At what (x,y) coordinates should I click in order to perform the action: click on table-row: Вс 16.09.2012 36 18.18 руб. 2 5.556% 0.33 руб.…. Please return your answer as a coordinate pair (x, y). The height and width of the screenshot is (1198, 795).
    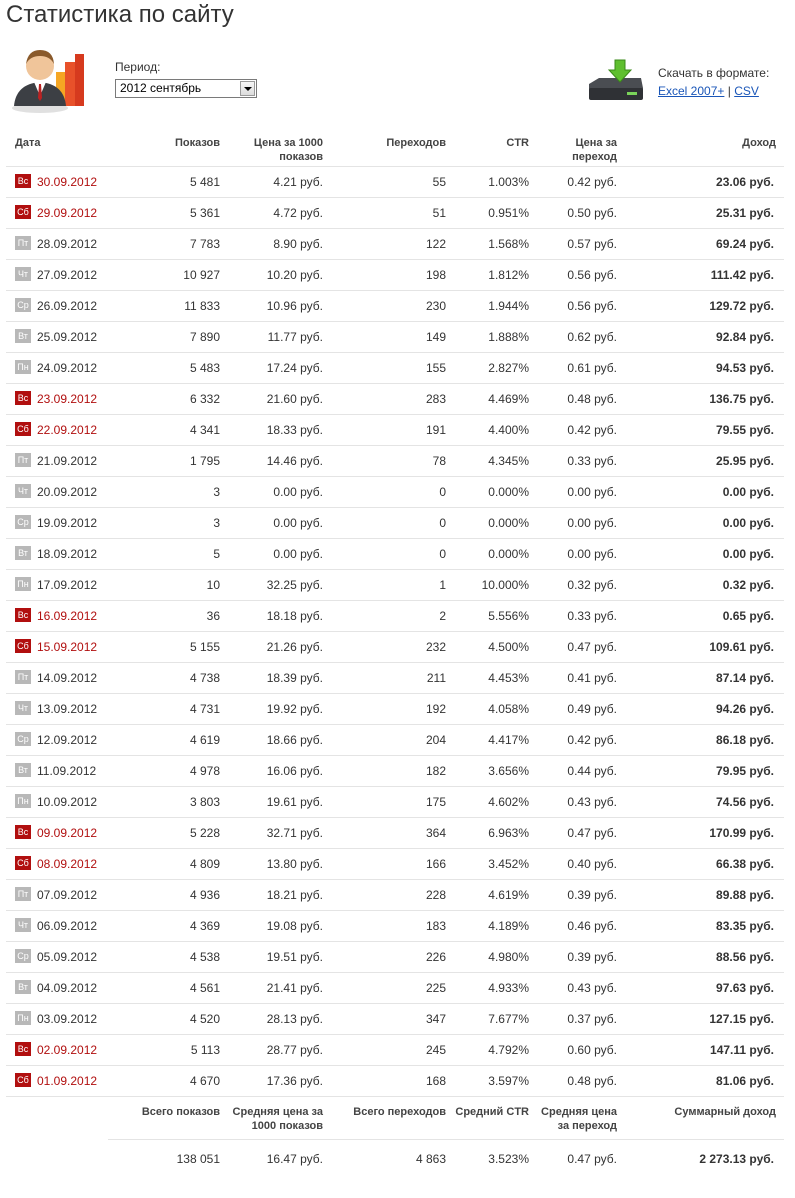
    Looking at the image, I should click on (395, 615).